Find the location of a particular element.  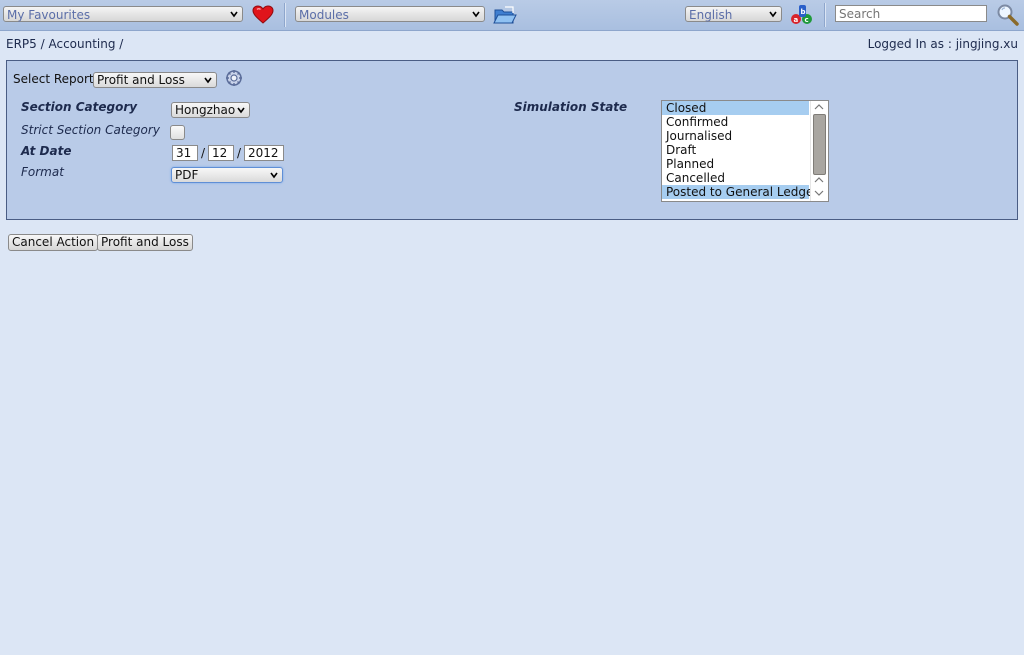

search-icon is located at coordinates (1008, 15).